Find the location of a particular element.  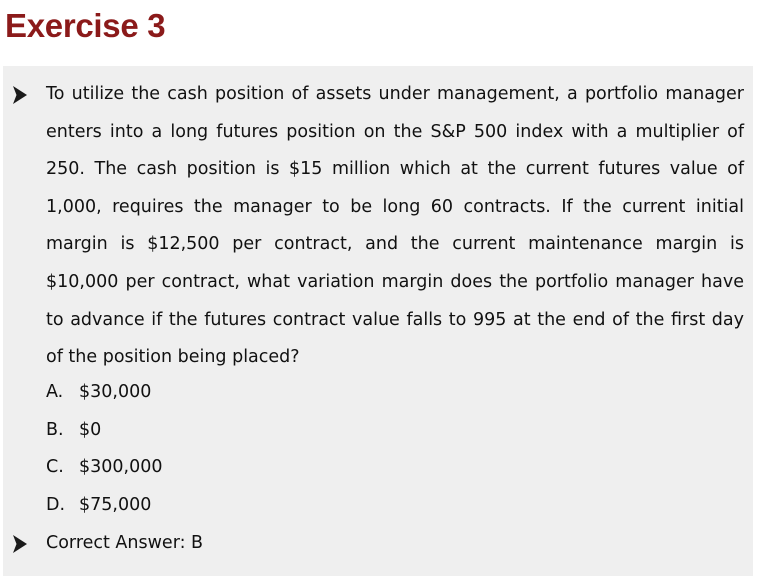

option-letter: A. is located at coordinates (55, 392).